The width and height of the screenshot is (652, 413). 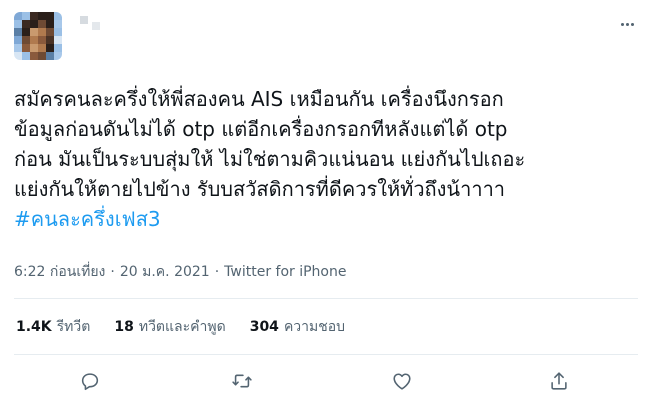 I want to click on retweet-count: 1.4K รีทวีต, so click(x=53, y=327).